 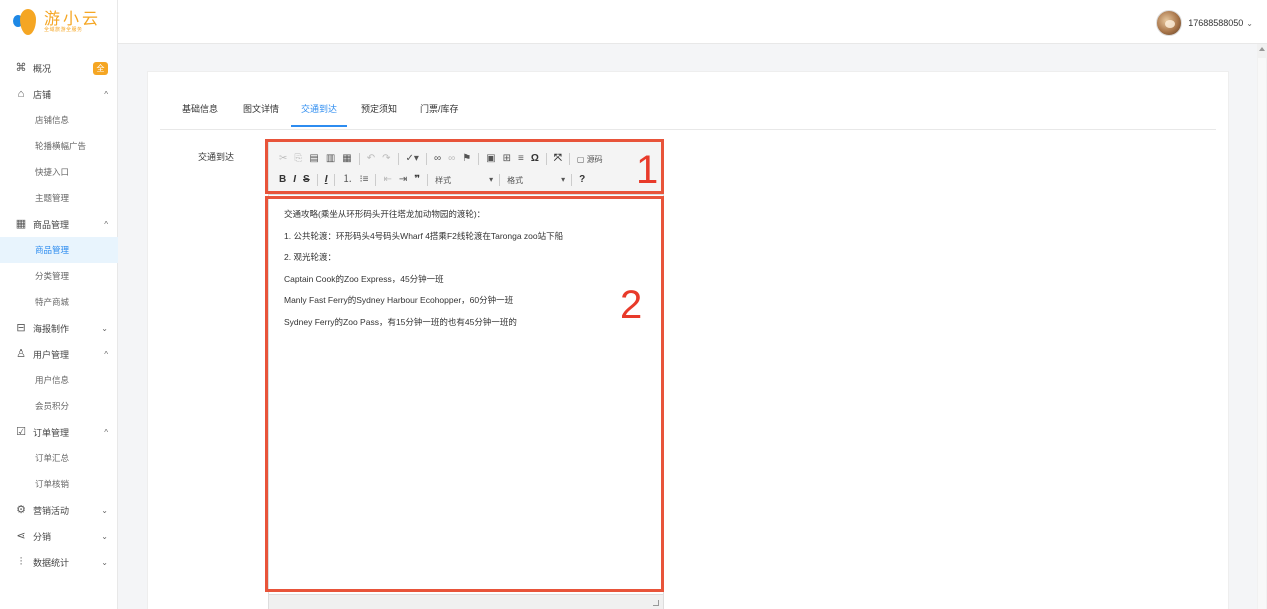 I want to click on sidebar-group-6: ▦ 商品管理 ^, so click(x=59, y=224).